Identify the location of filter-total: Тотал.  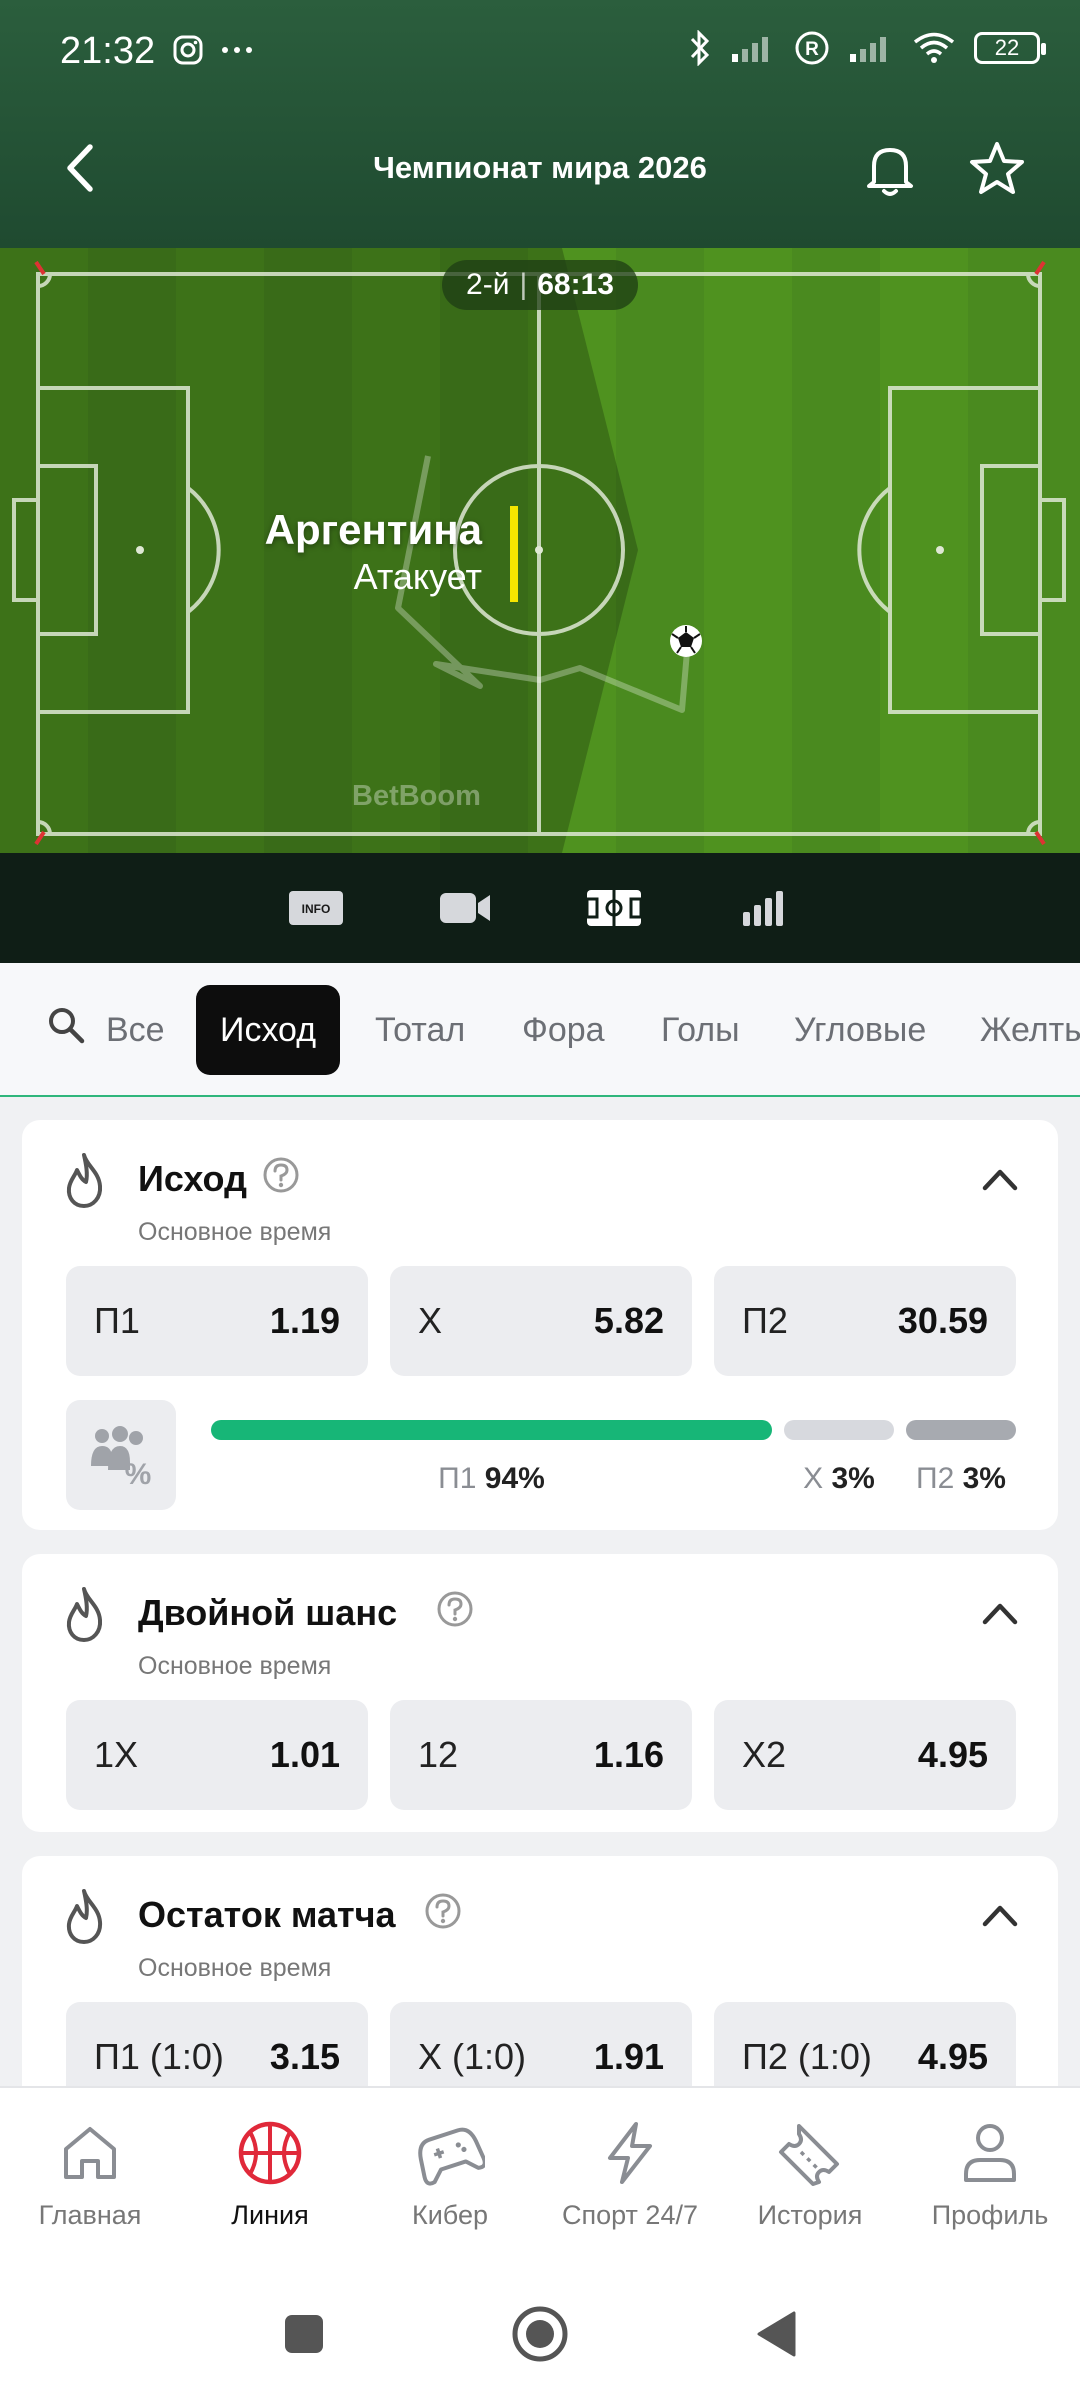
(420, 1030).